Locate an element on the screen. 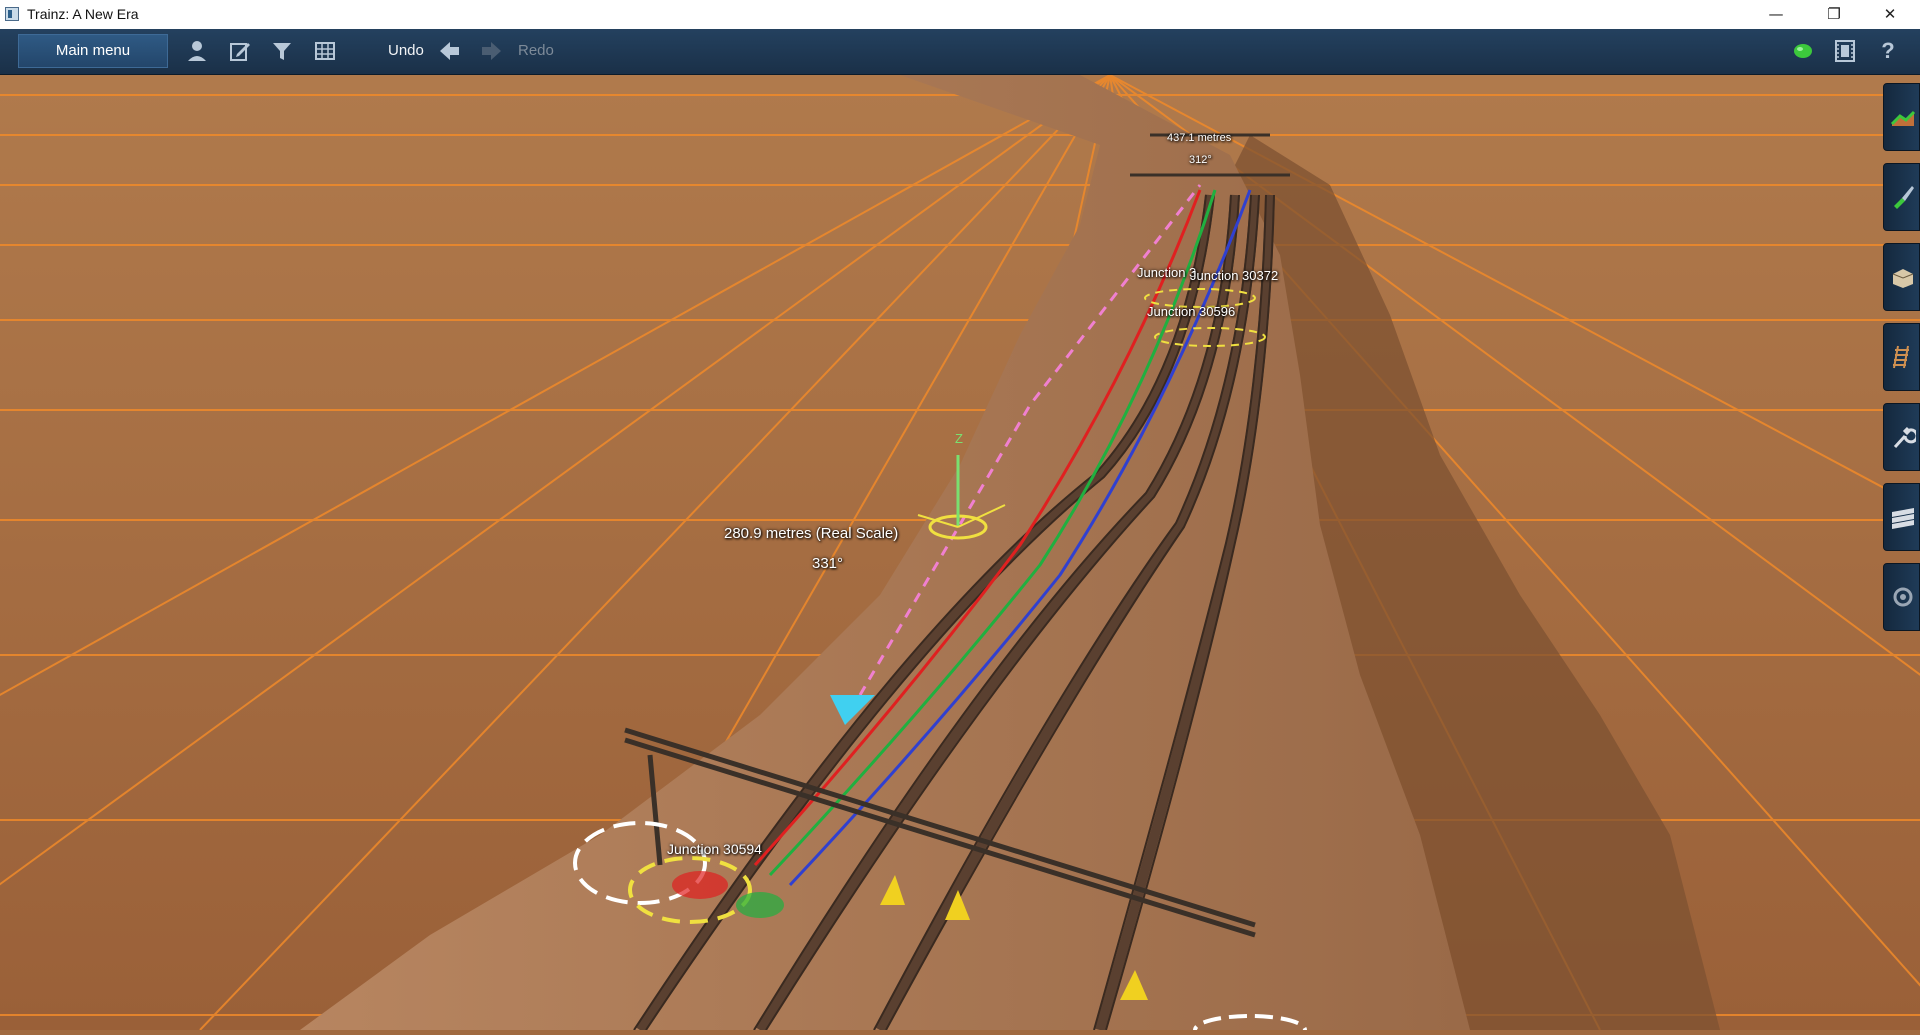 This screenshot has height=1035, width=1920. undo-button: Undo is located at coordinates (406, 50).